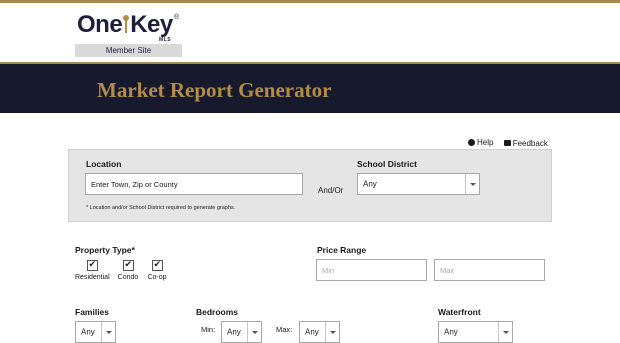 Image resolution: width=620 pixels, height=343 pixels. Describe the element at coordinates (165, 40) in the screenshot. I see `logo-mls: MLS` at that location.